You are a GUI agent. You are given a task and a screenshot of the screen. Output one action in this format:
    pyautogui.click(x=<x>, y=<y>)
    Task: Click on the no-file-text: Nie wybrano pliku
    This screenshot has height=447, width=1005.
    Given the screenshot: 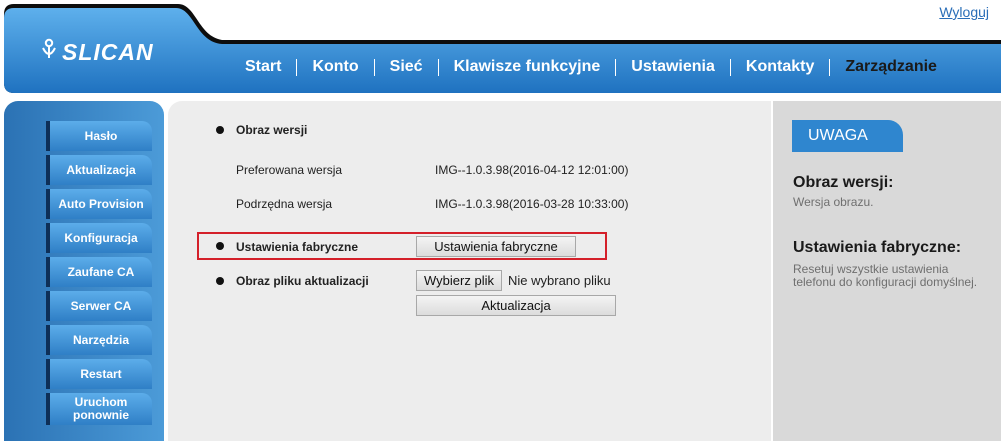 What is the action you would take?
    pyautogui.click(x=559, y=280)
    